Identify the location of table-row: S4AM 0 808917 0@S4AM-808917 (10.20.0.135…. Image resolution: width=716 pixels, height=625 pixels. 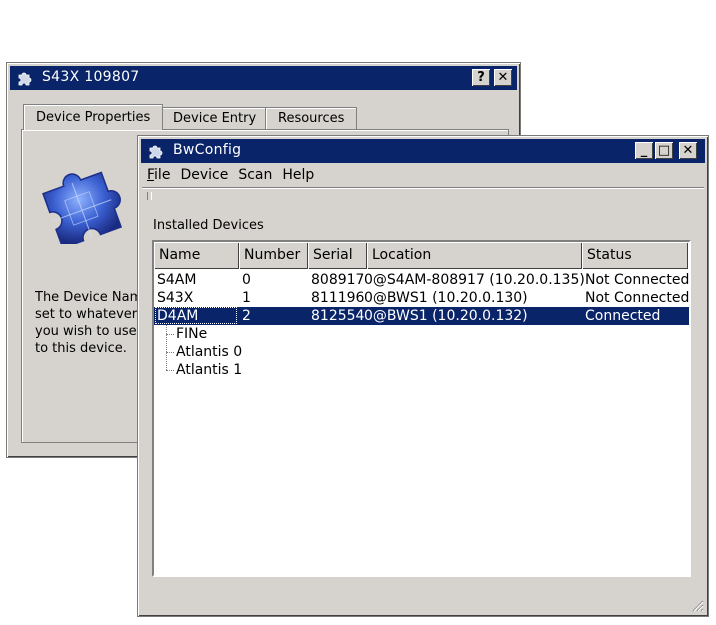
(421, 280).